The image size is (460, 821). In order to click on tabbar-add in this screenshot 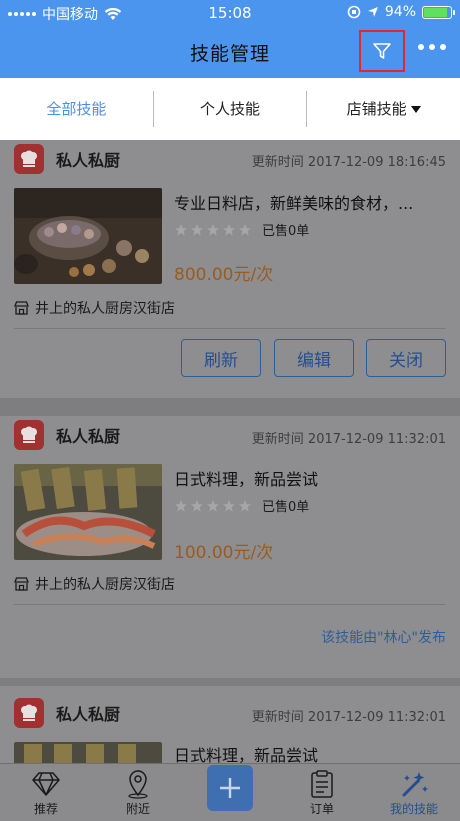, I will do `click(230, 792)`.